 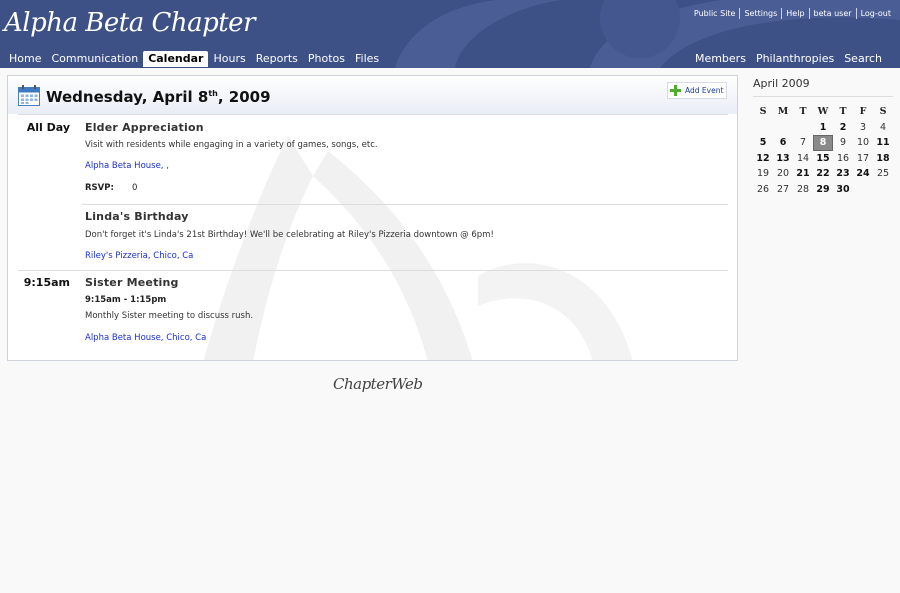 What do you see at coordinates (883, 143) in the screenshot?
I see `calendar-day: 11` at bounding box center [883, 143].